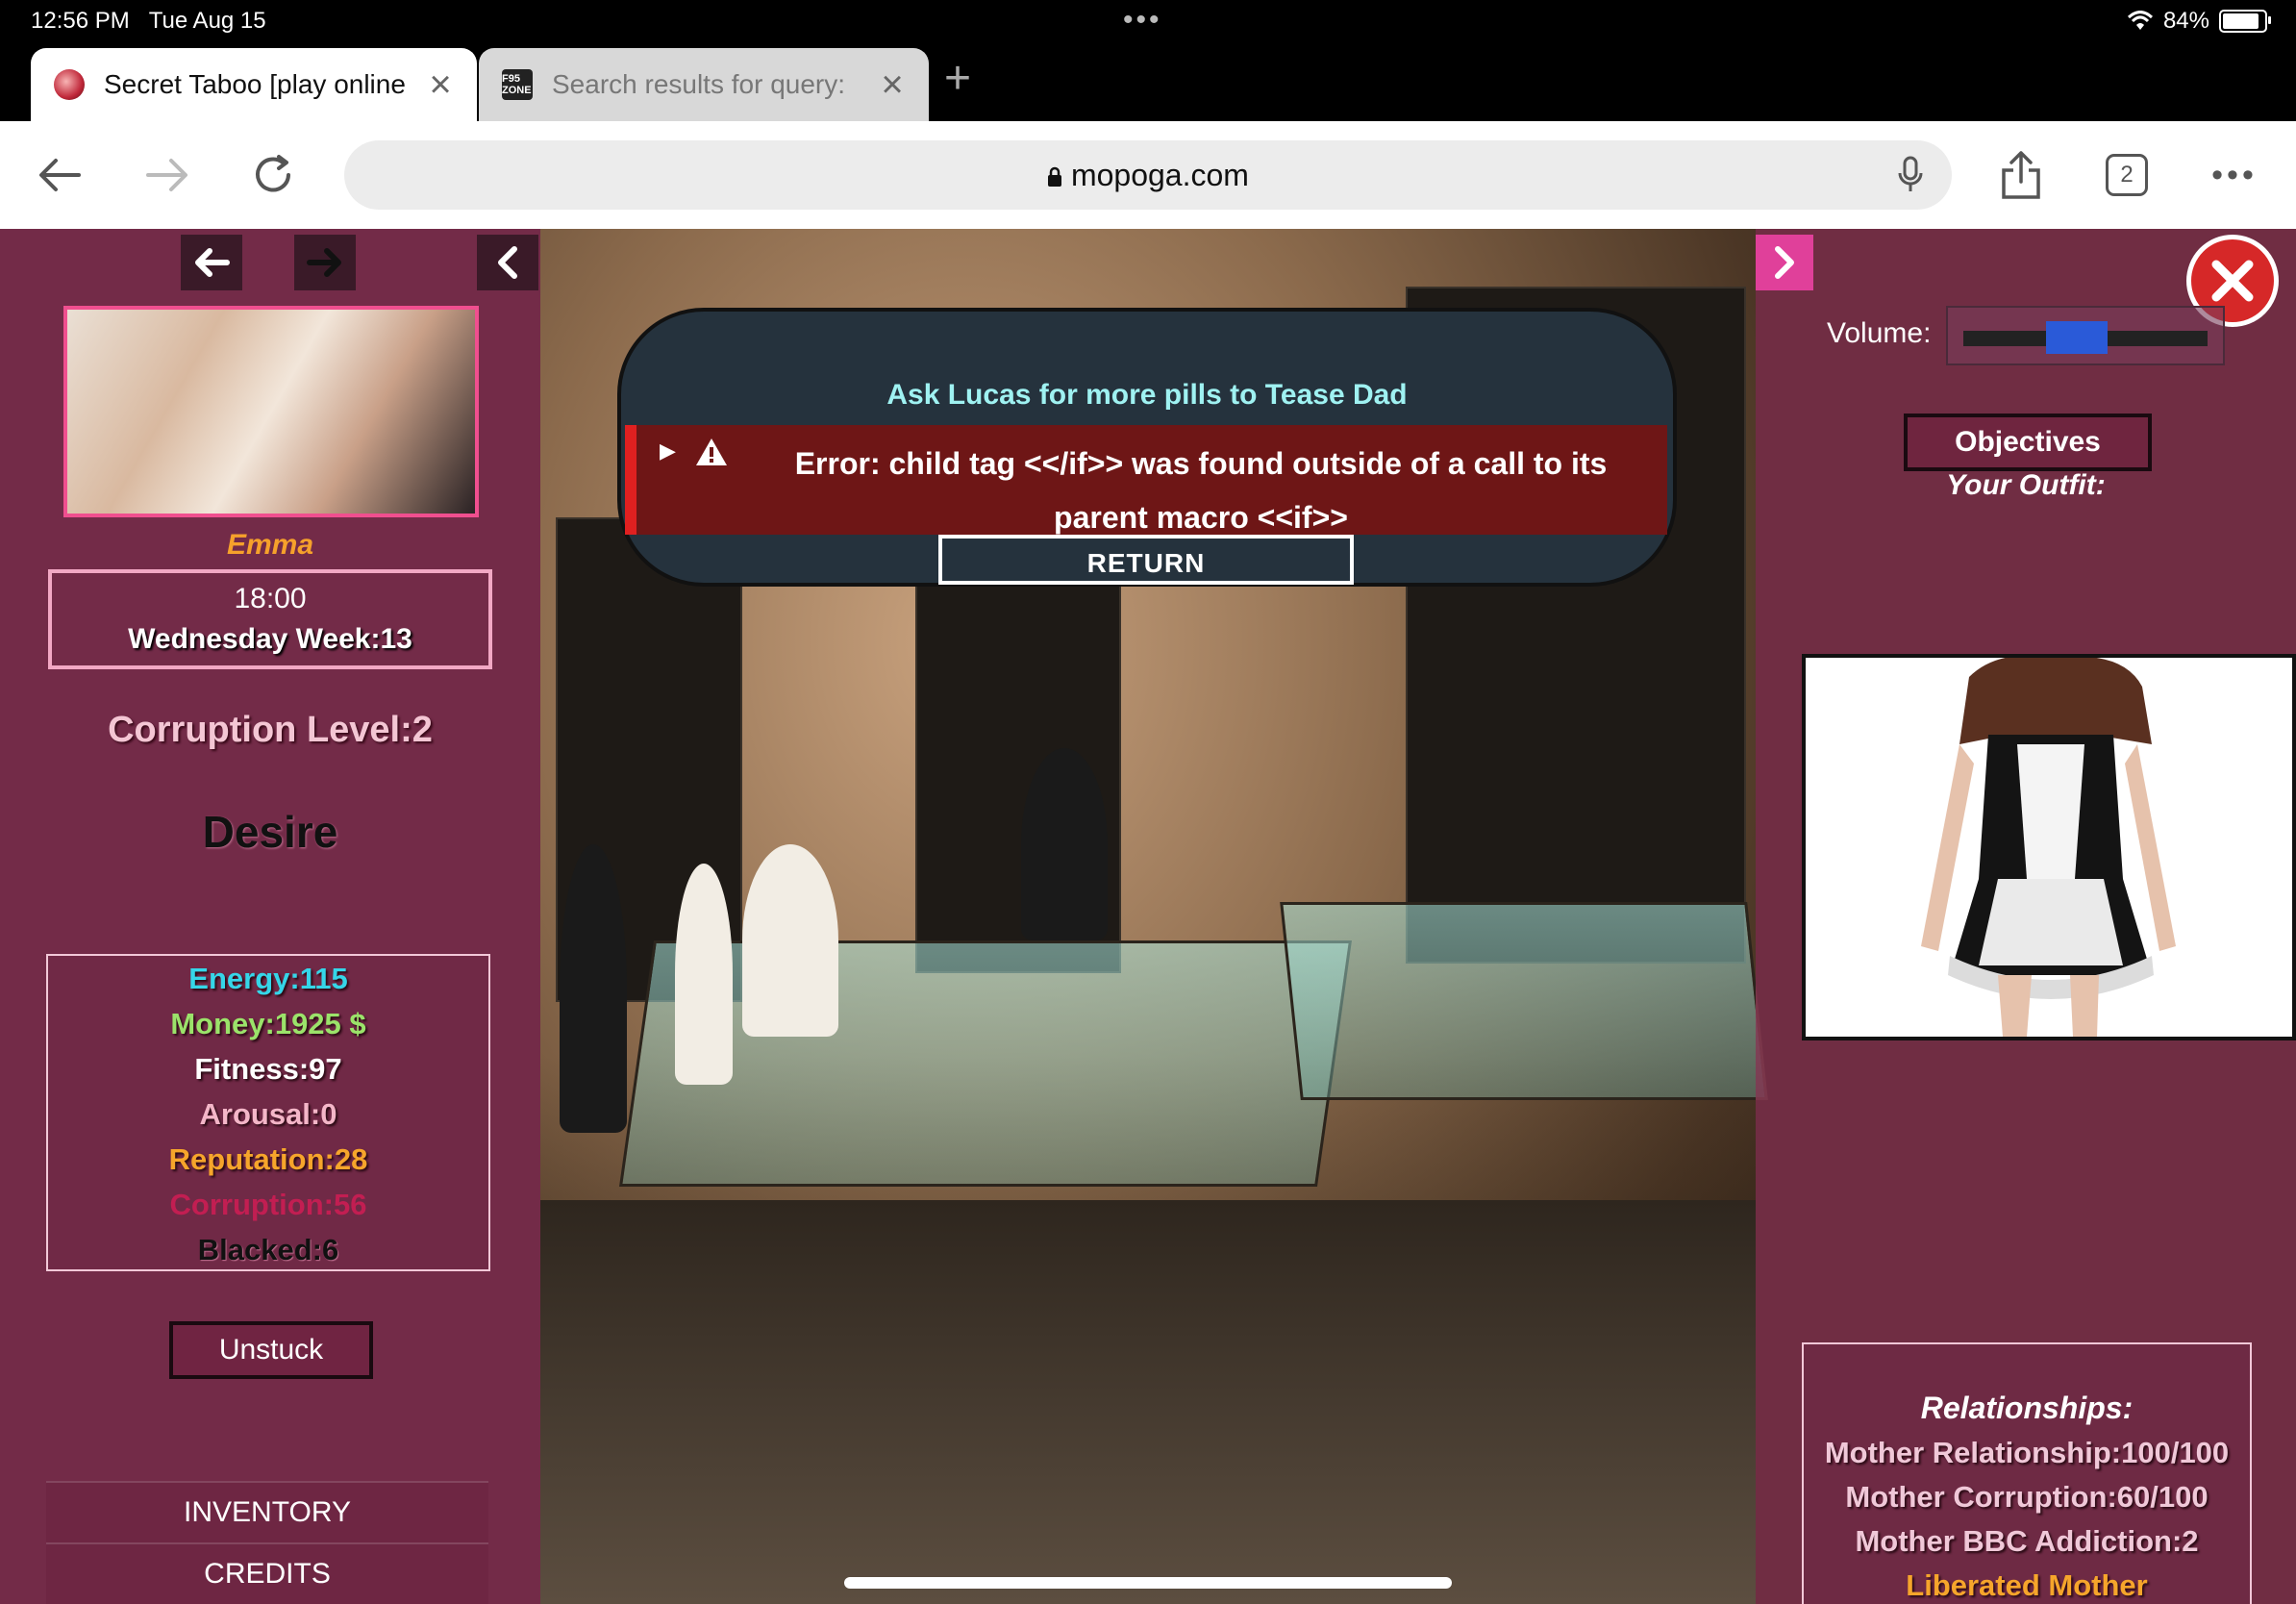  Describe the element at coordinates (270, 545) in the screenshot. I see `character-name: Emma` at that location.